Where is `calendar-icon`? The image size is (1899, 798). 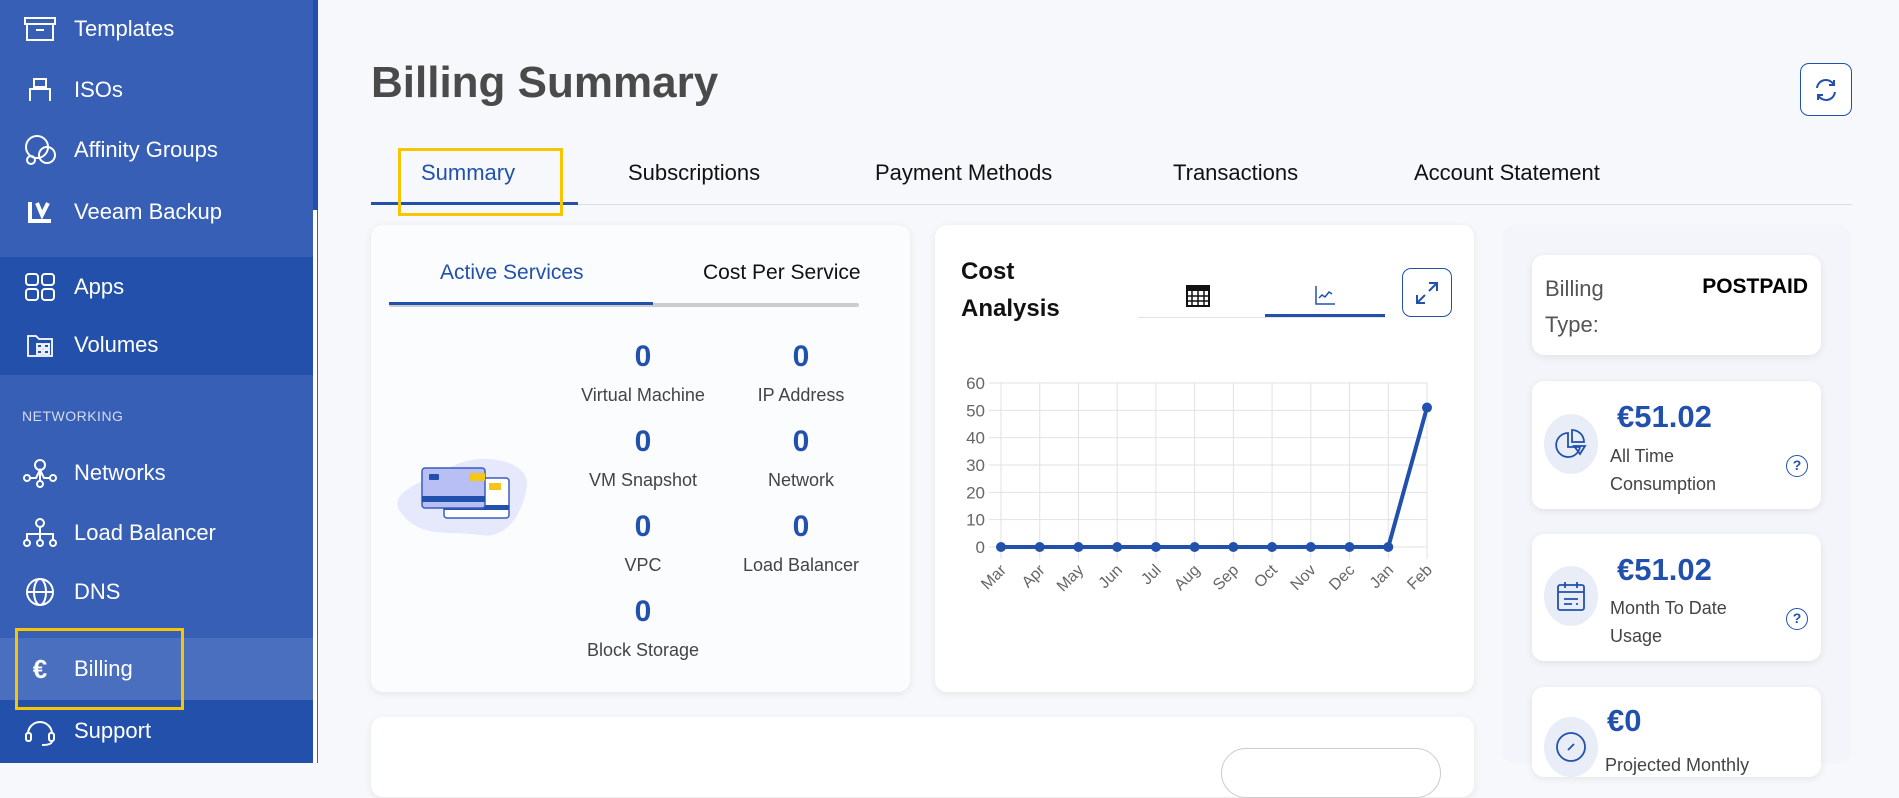 calendar-icon is located at coordinates (1571, 596).